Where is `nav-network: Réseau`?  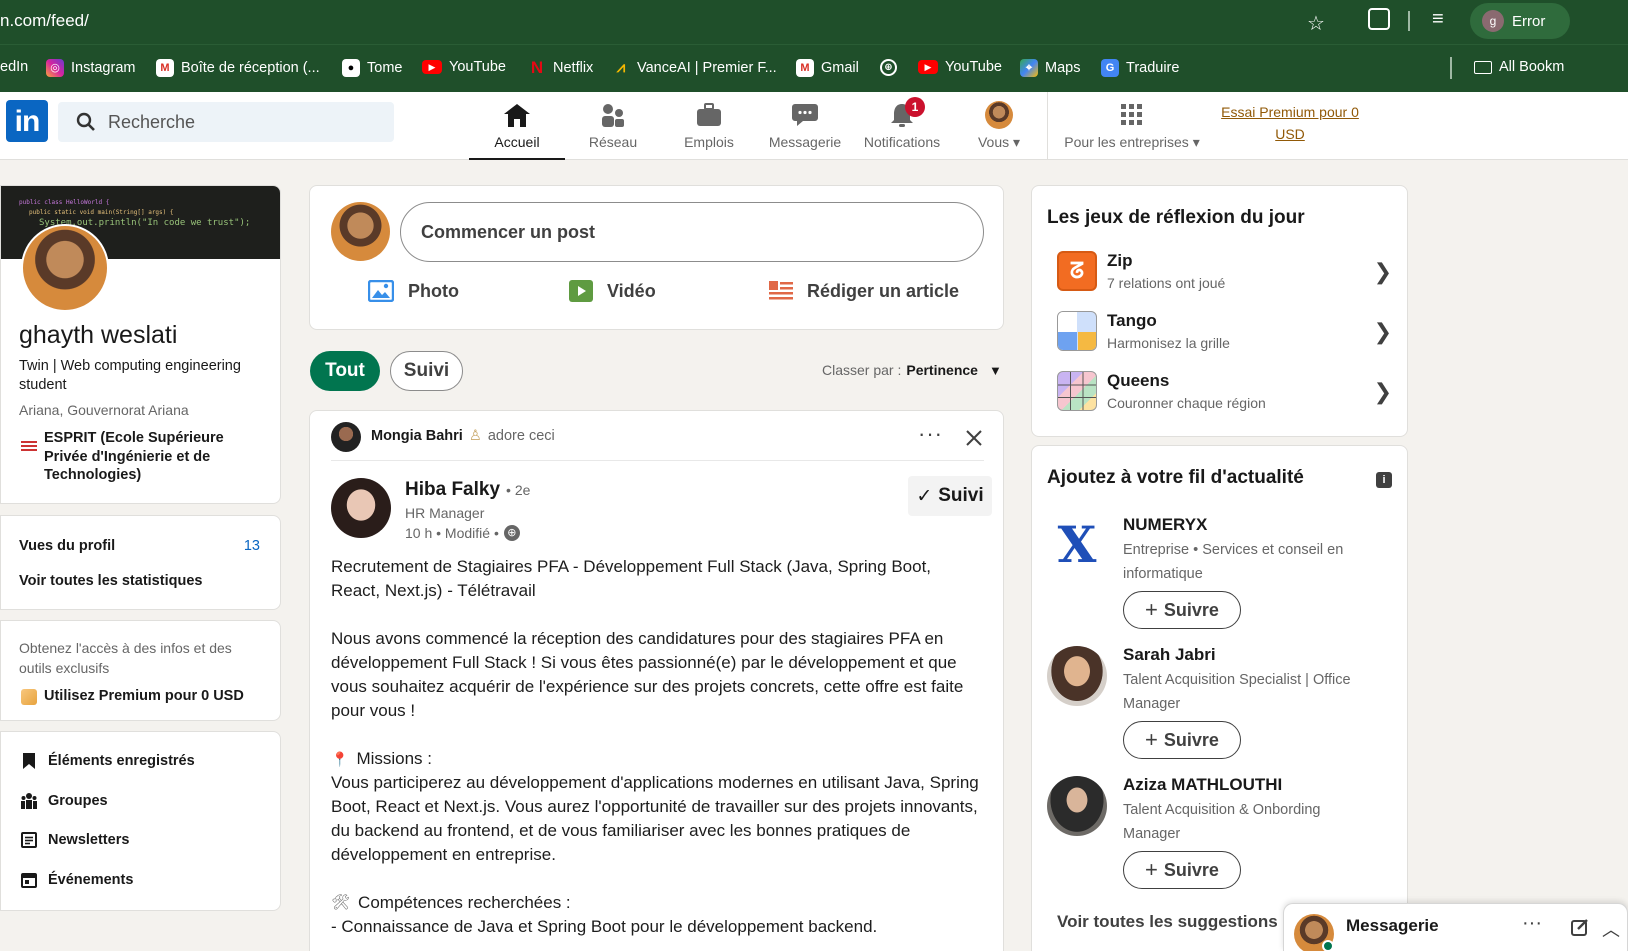
nav-network: Réseau is located at coordinates (613, 126).